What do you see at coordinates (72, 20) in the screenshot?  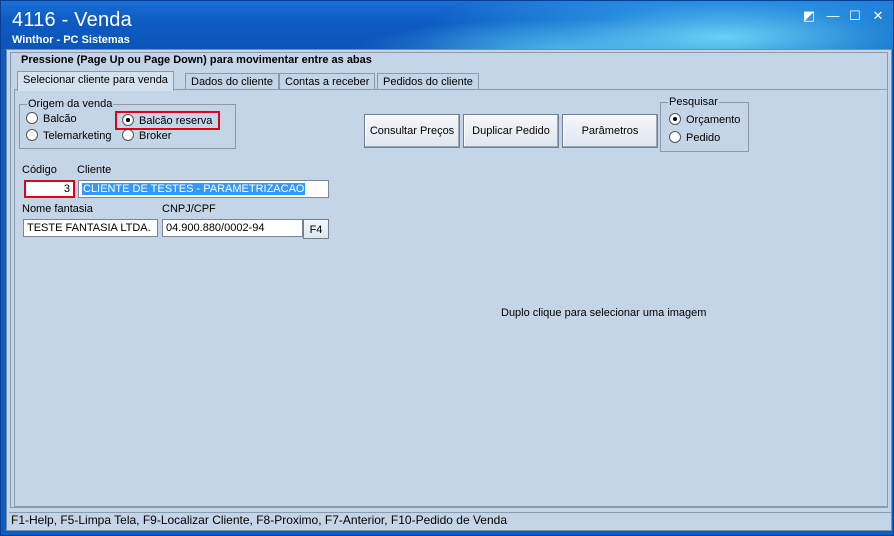 I see `window-title: 4116 - Venda` at bounding box center [72, 20].